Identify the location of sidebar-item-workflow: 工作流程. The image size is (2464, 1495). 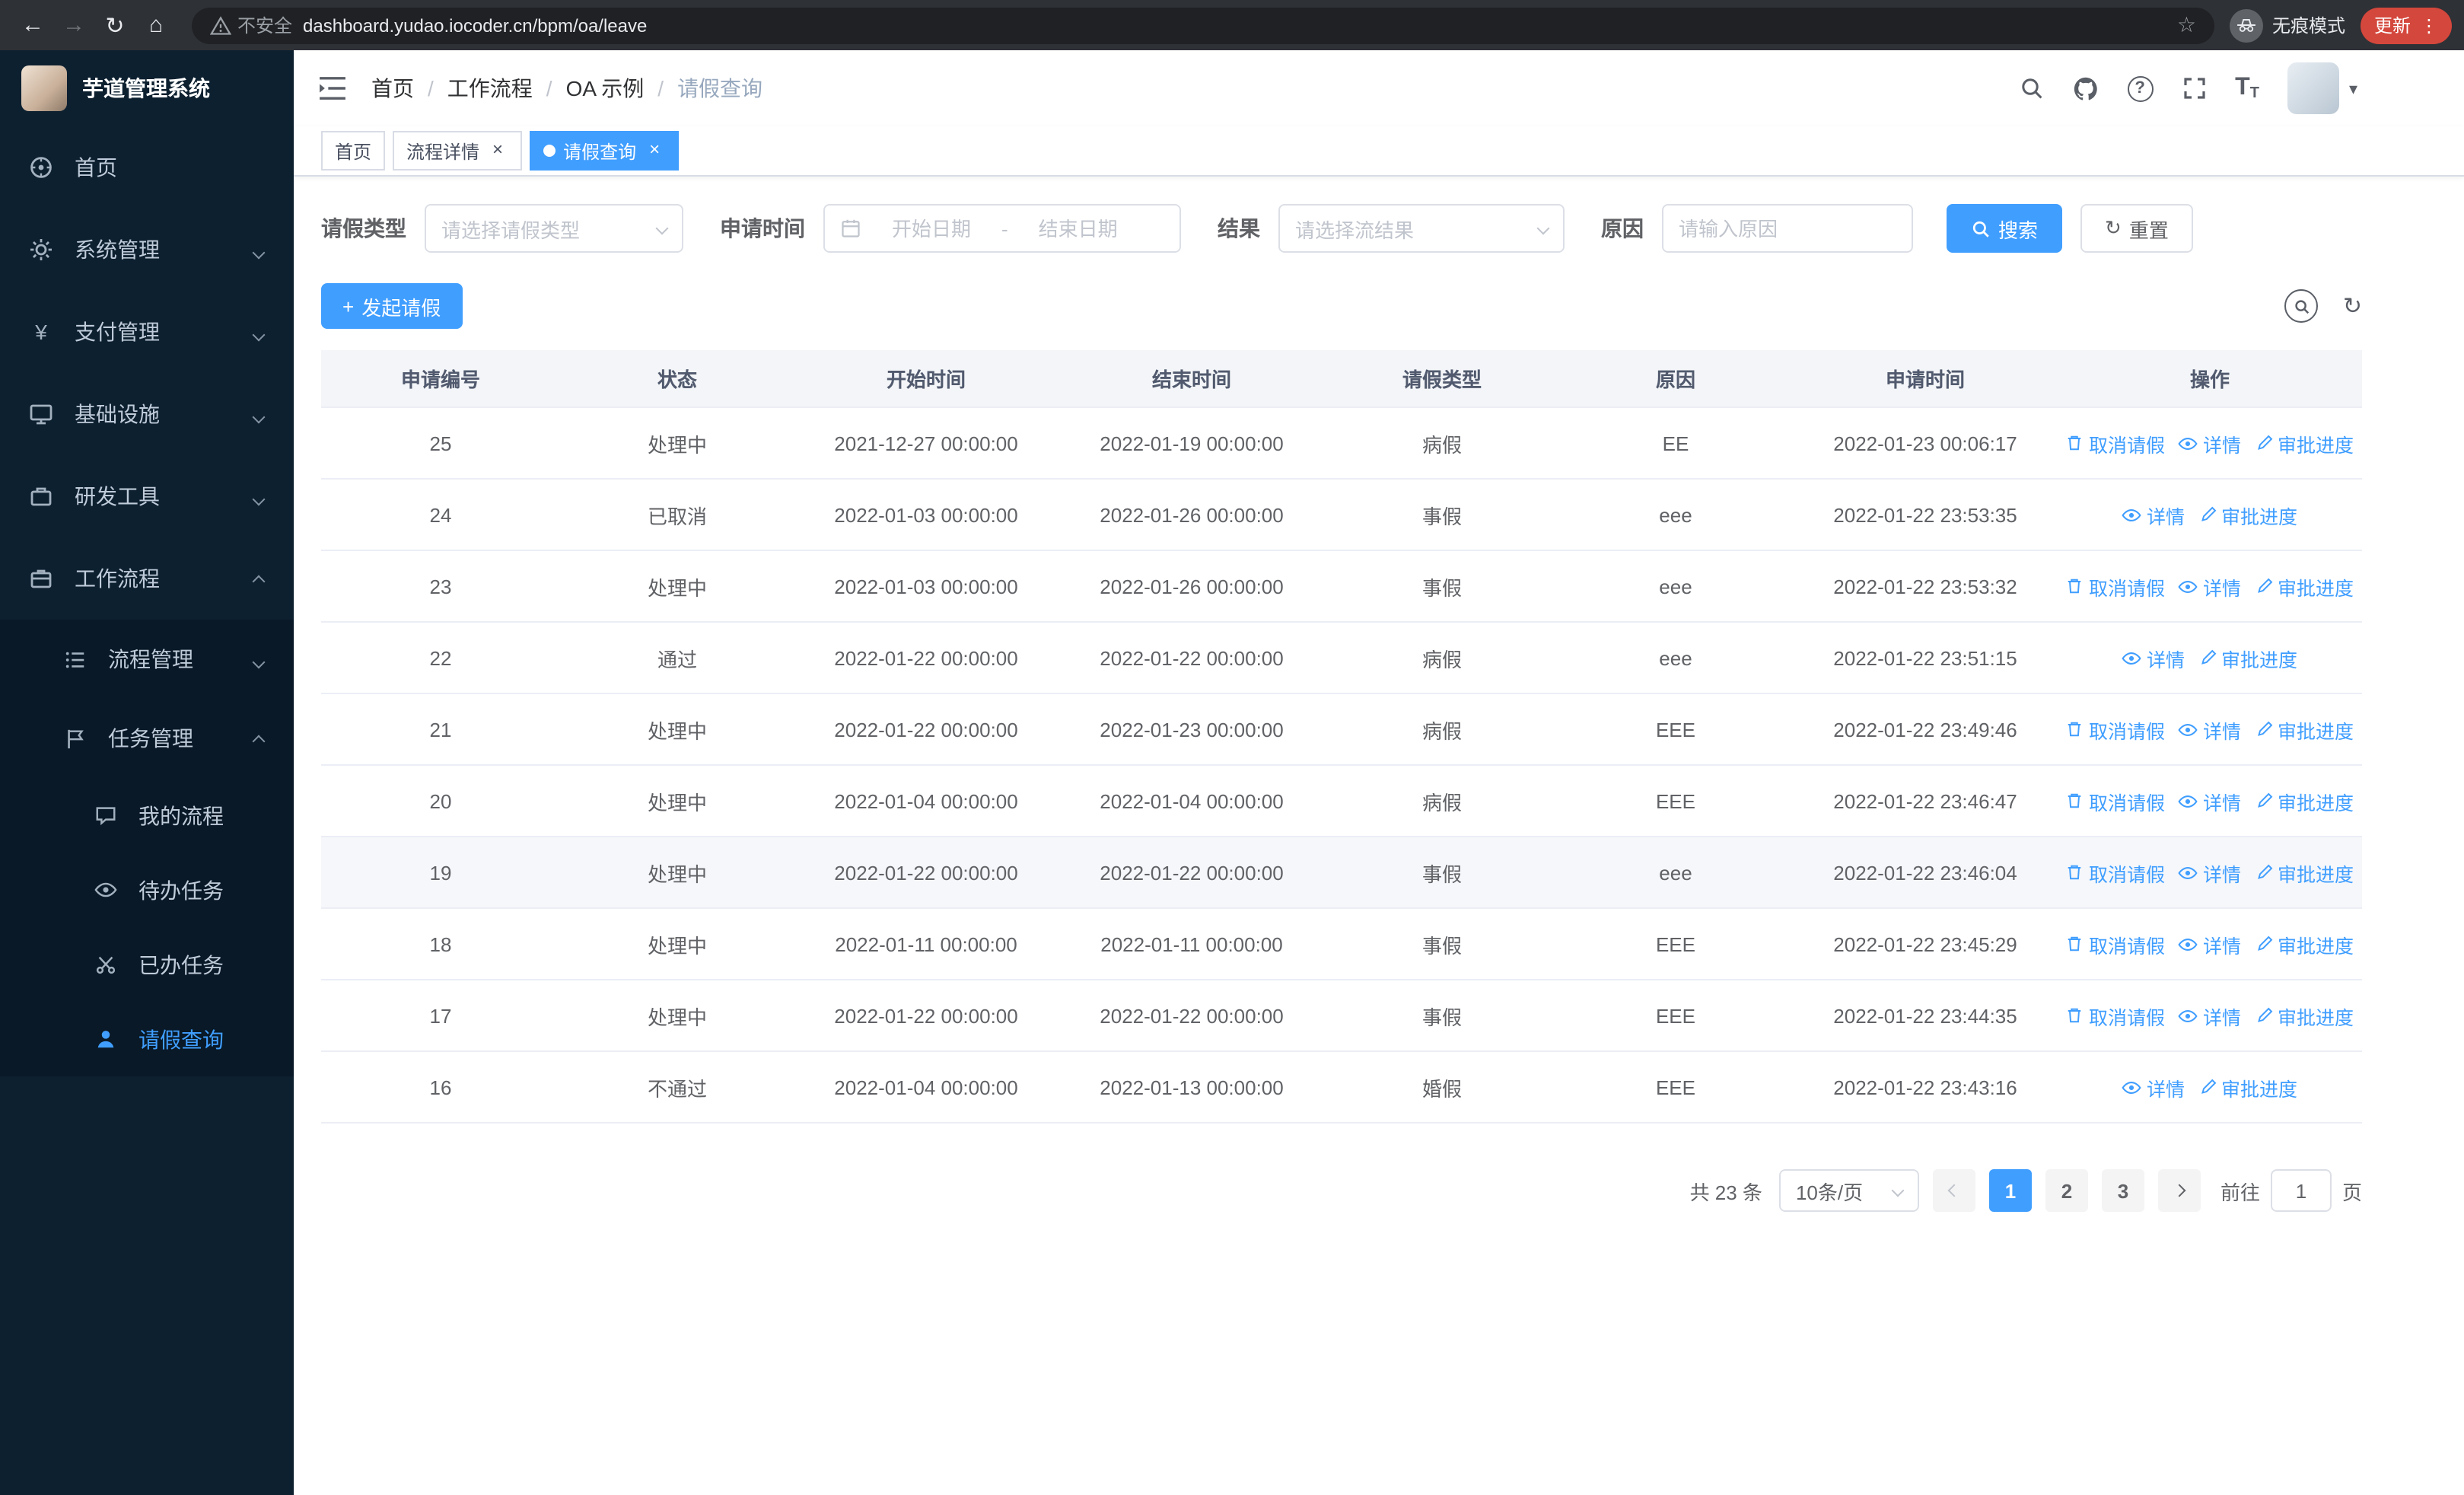
(147, 579).